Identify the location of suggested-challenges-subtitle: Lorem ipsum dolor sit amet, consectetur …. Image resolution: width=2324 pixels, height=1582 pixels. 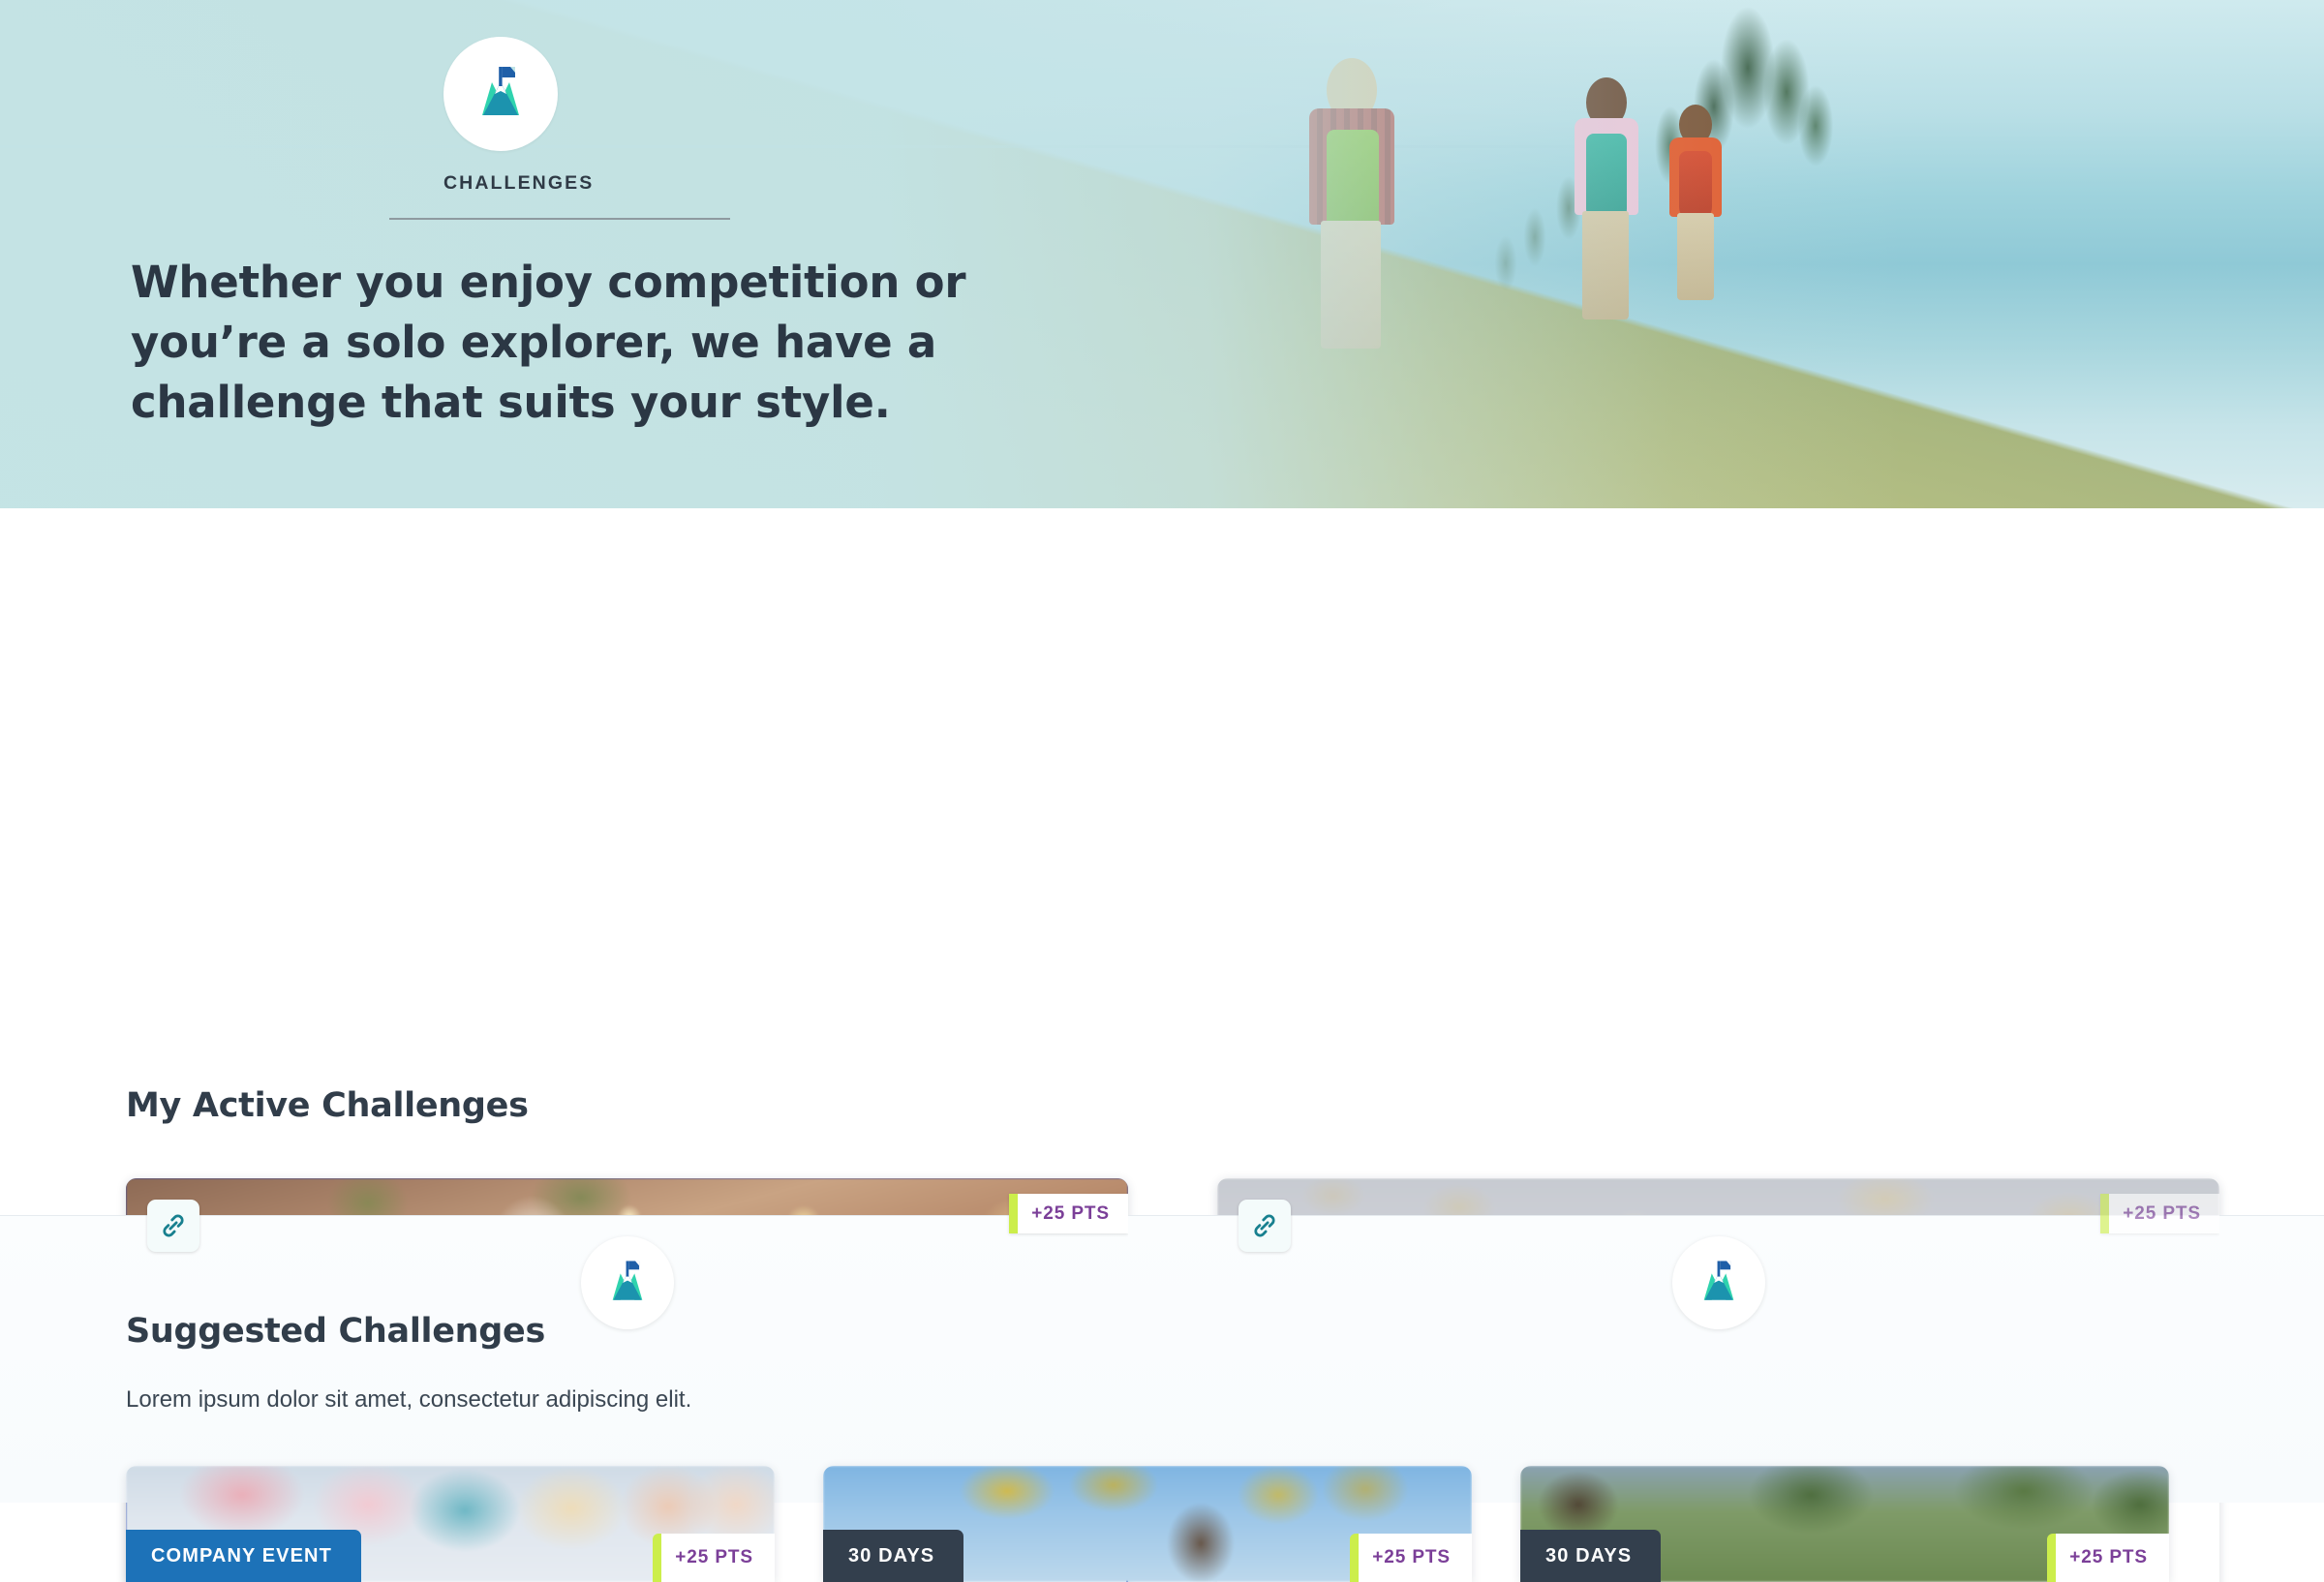
(409, 1399).